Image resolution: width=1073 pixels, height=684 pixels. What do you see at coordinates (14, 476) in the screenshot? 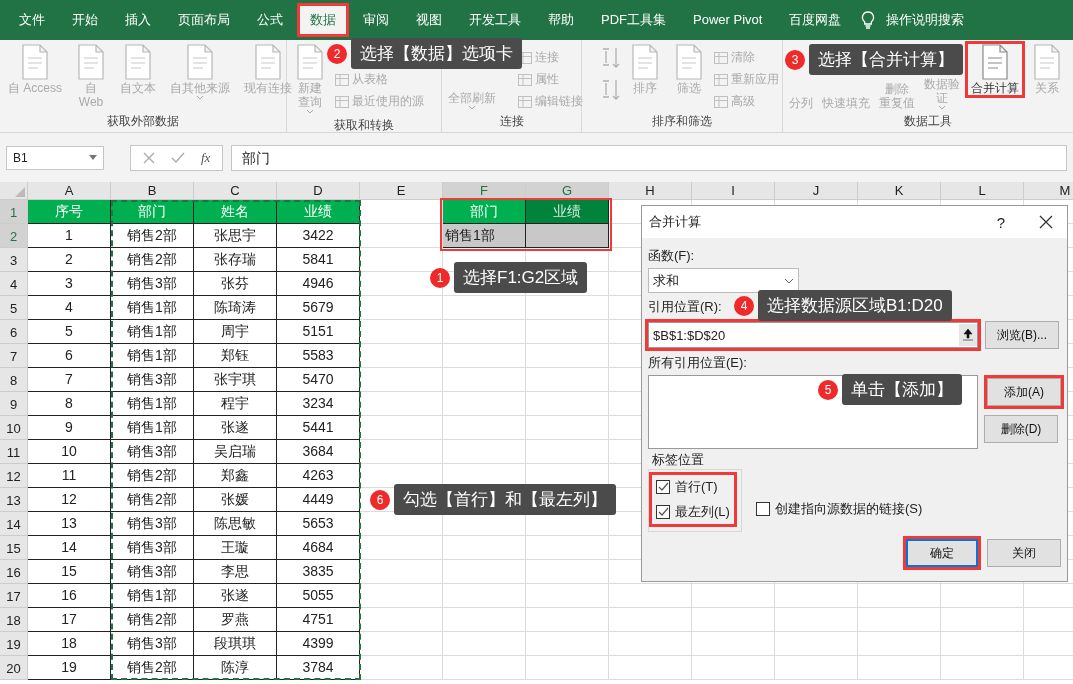
I see `row-header: 12` at bounding box center [14, 476].